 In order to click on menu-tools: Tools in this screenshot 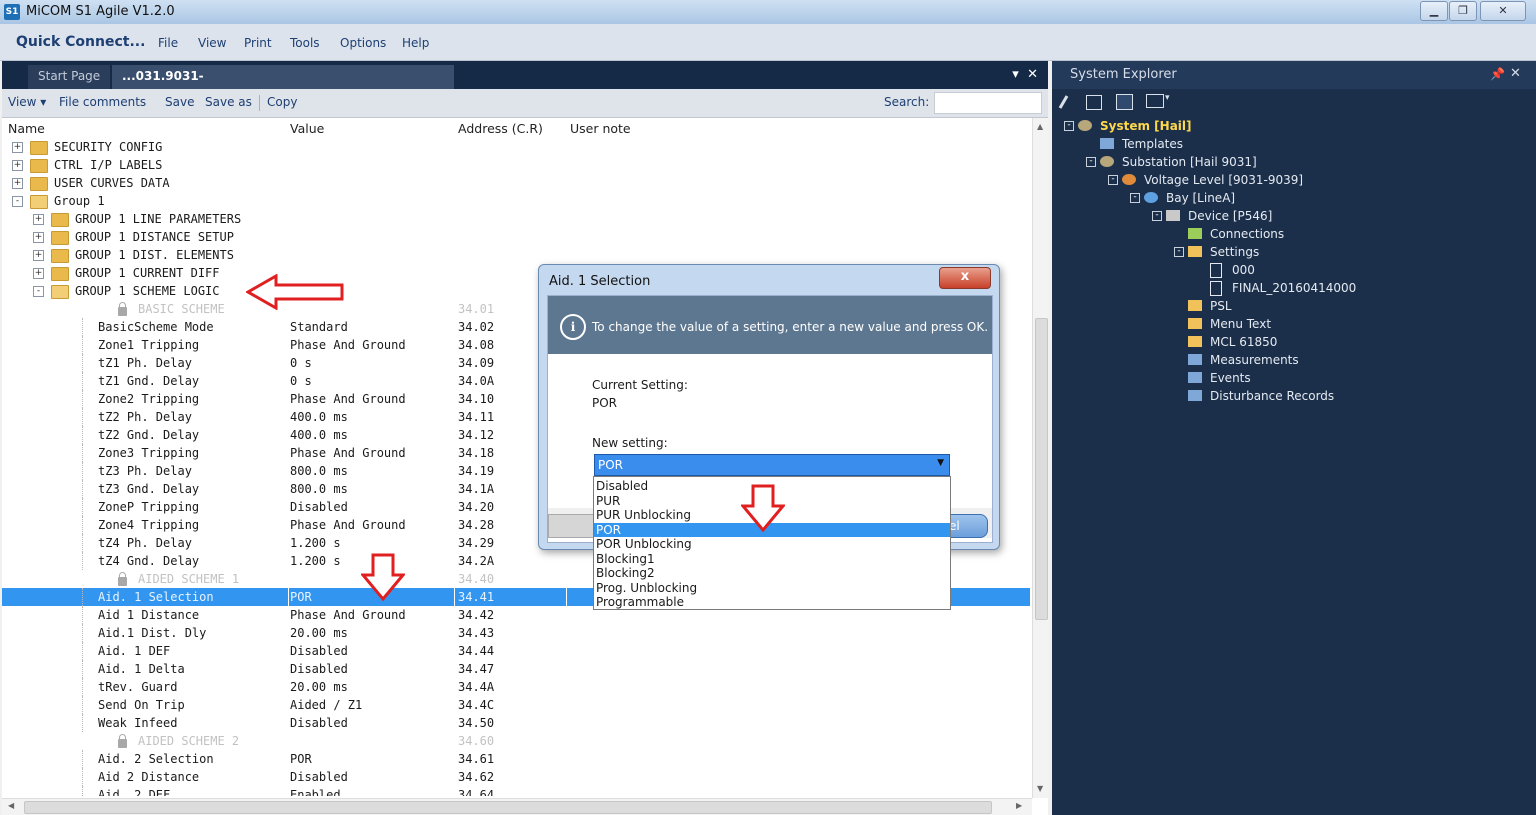, I will do `click(305, 43)`.